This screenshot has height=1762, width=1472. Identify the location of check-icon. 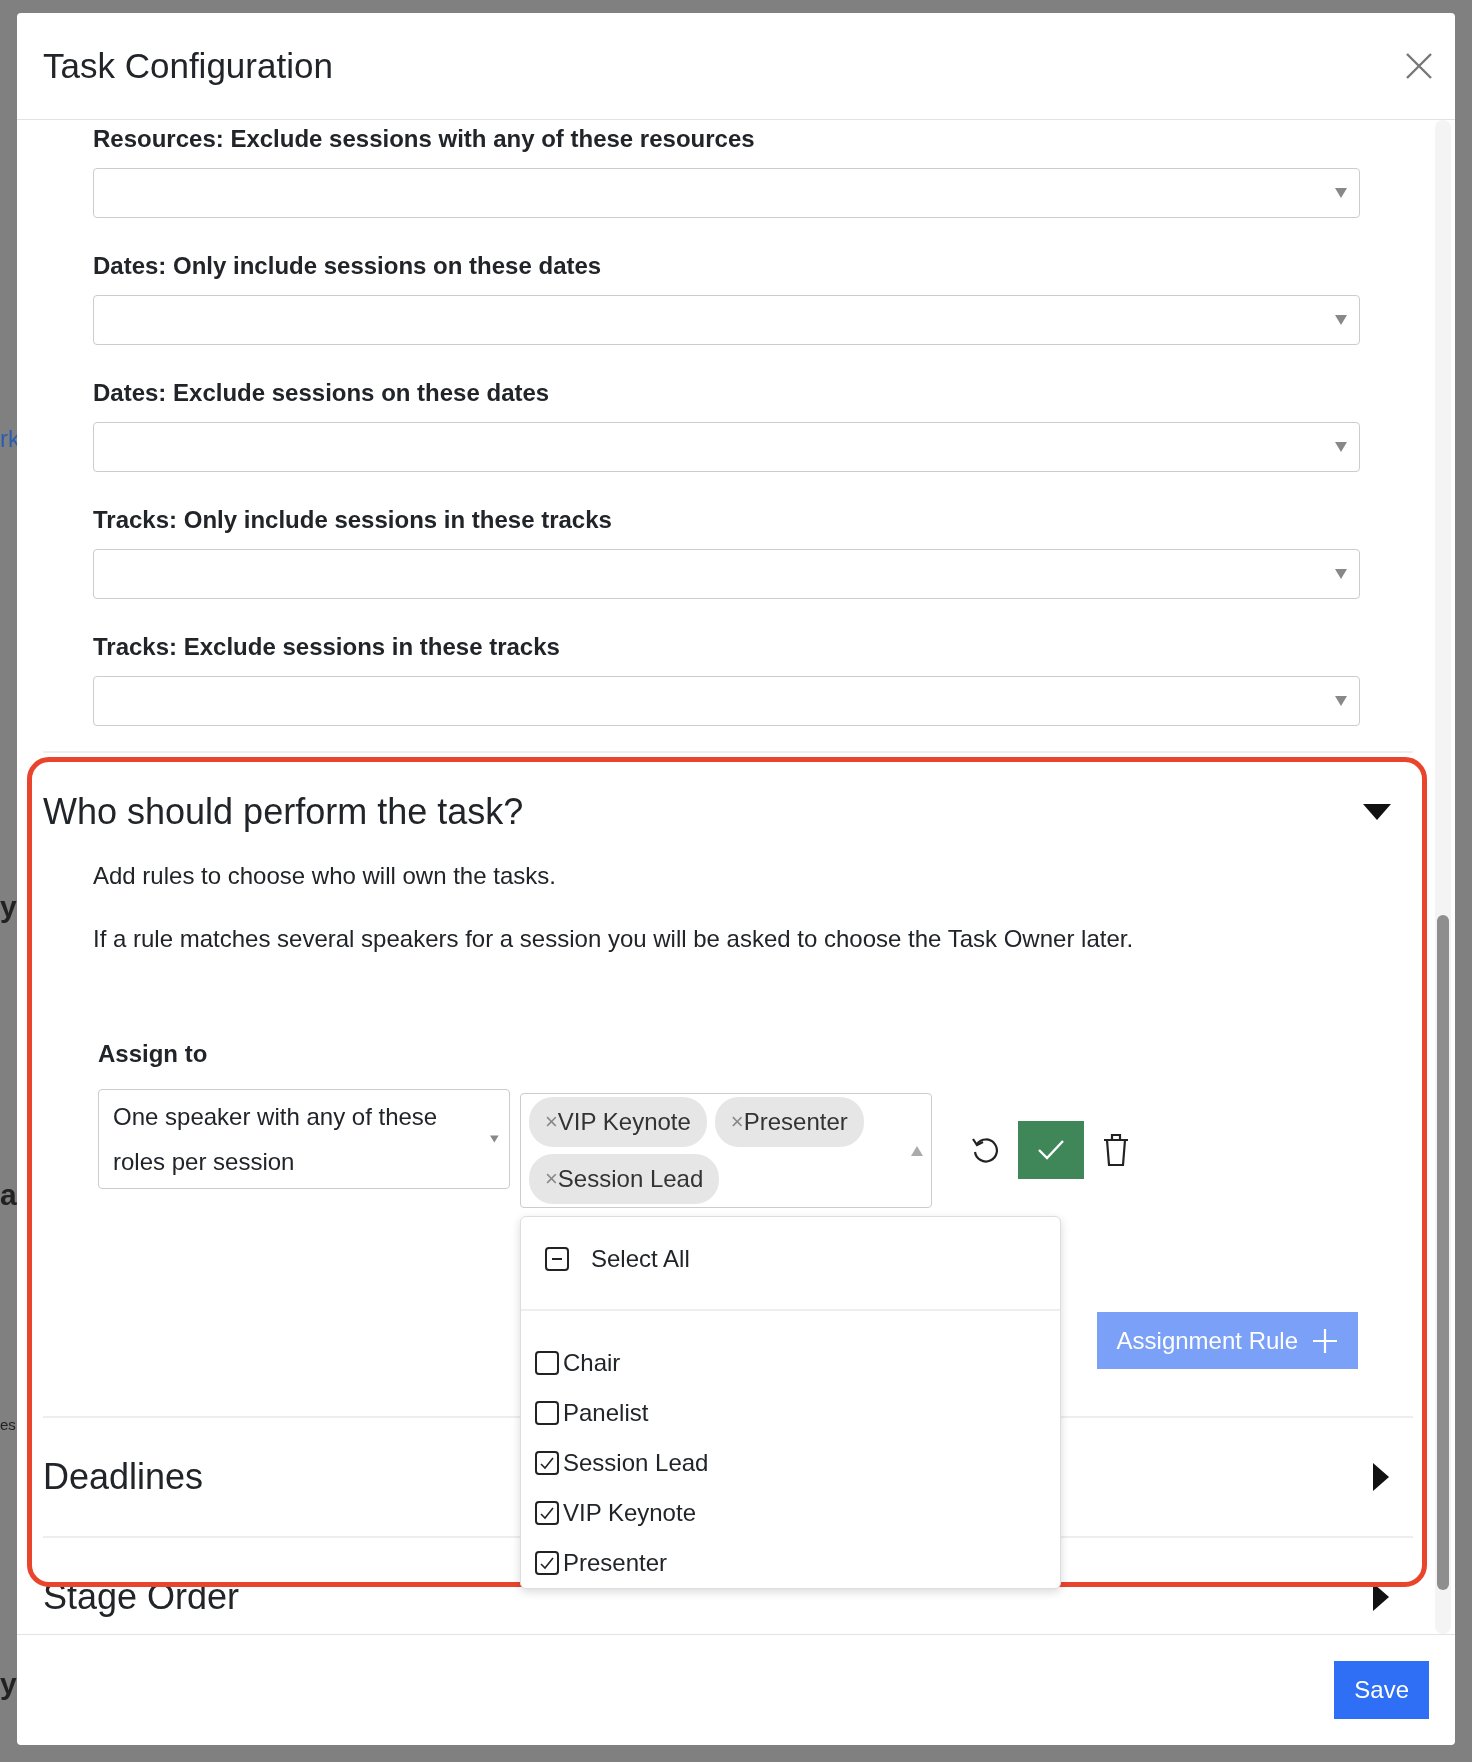
(1051, 1150).